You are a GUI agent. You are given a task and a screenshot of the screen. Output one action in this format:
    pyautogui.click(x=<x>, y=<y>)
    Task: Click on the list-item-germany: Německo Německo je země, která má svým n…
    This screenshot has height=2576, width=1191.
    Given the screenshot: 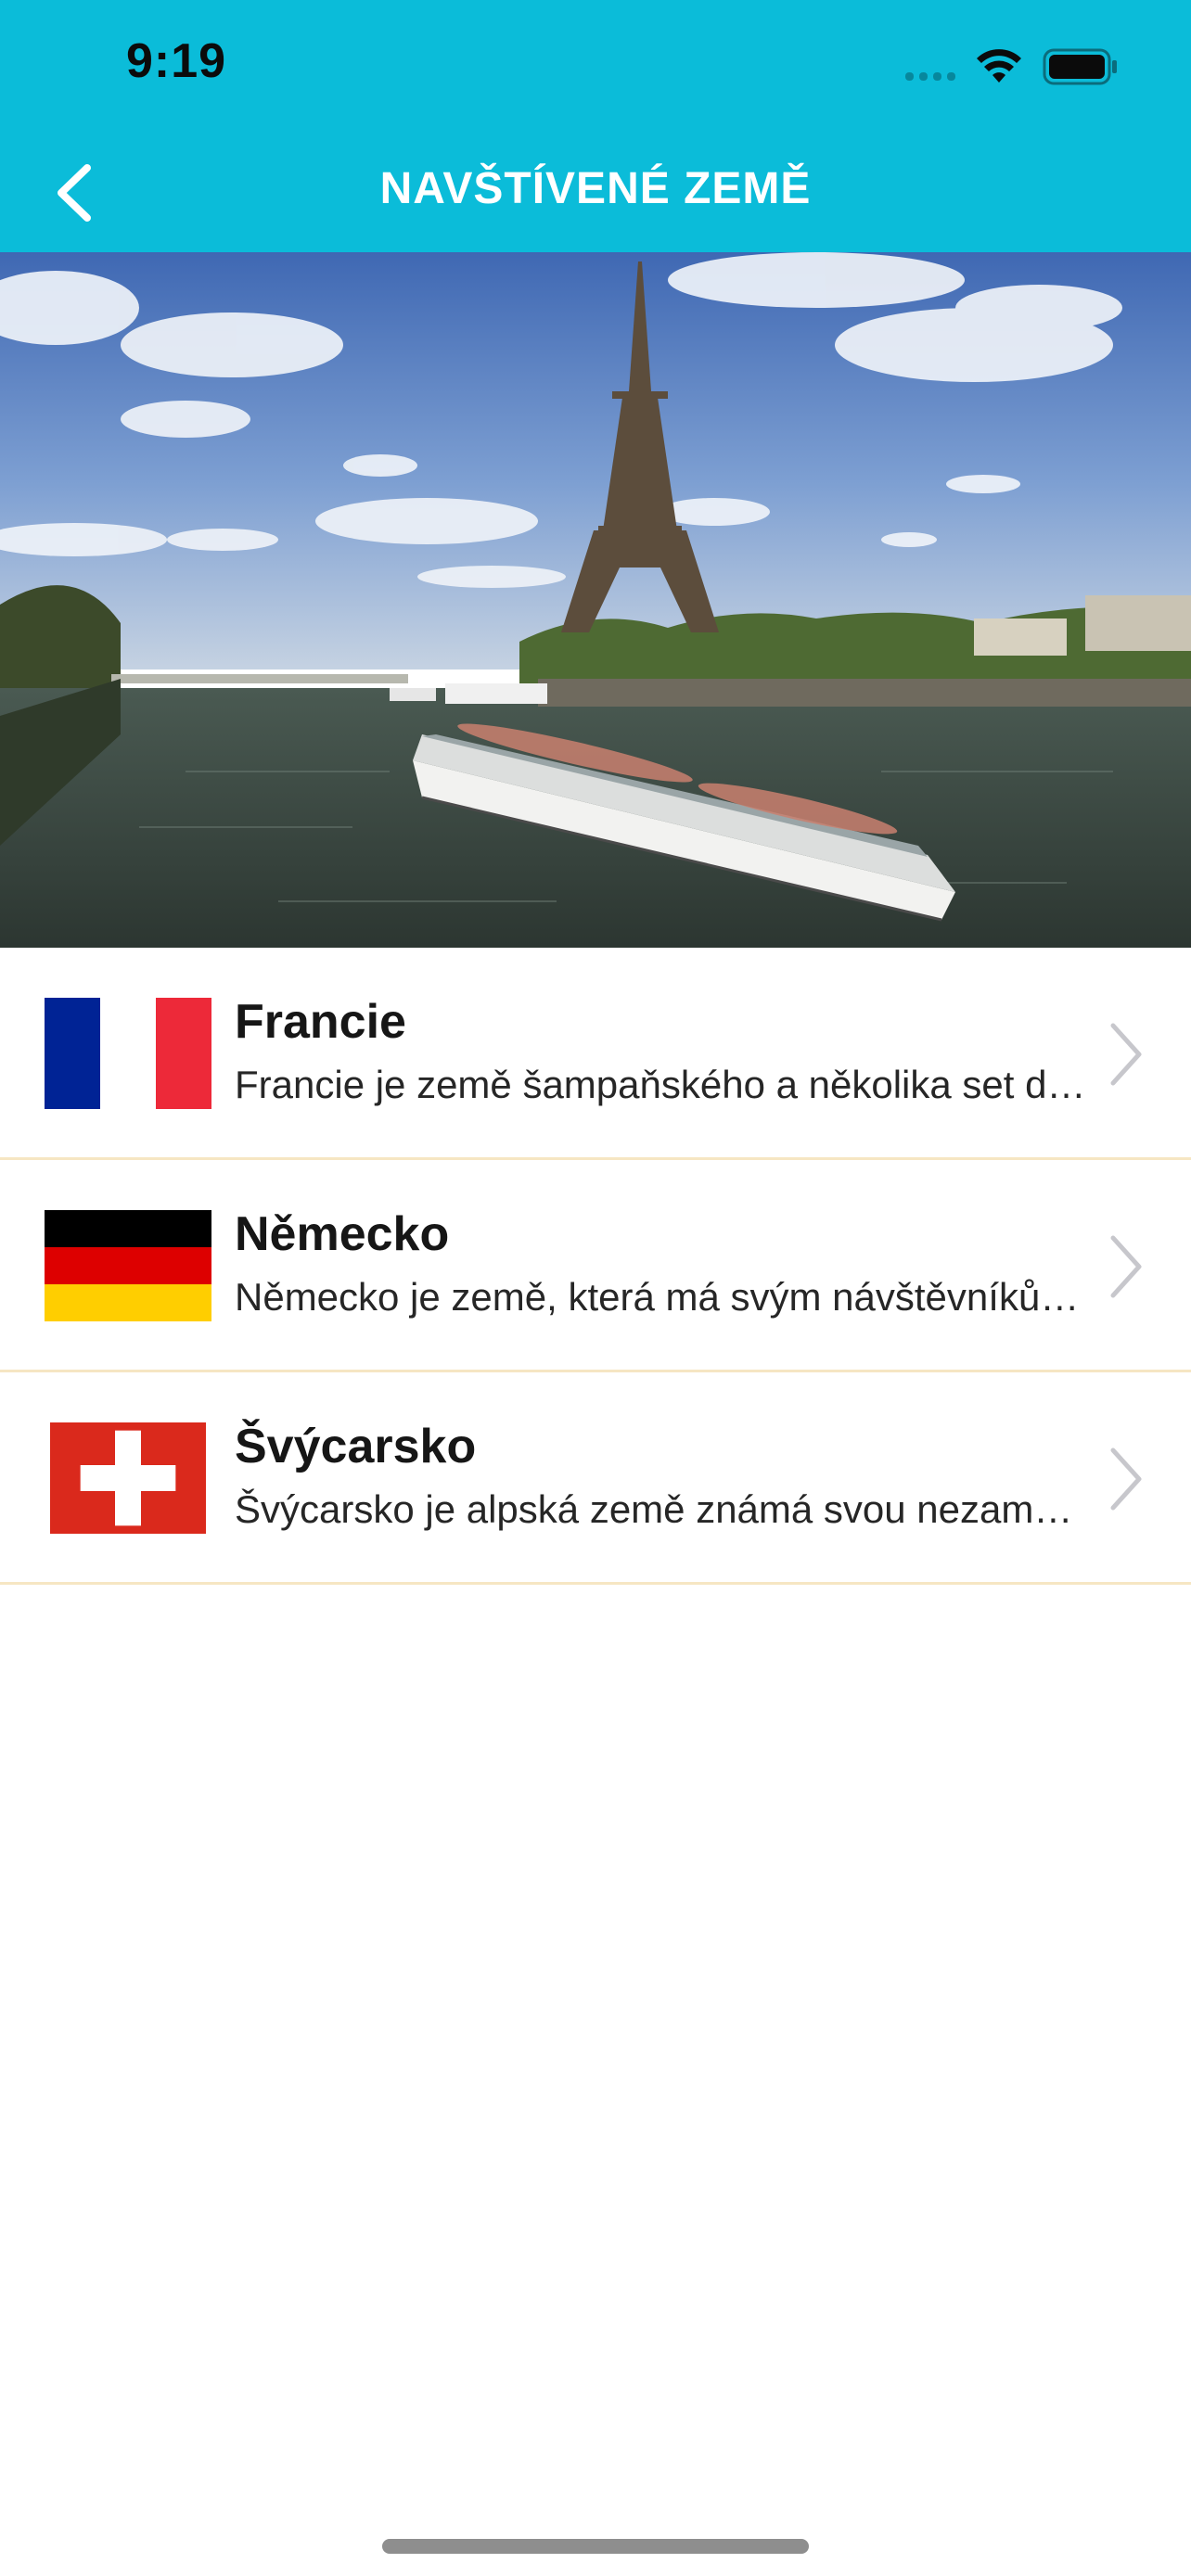 What is the action you would take?
    pyautogui.click(x=595, y=1266)
    